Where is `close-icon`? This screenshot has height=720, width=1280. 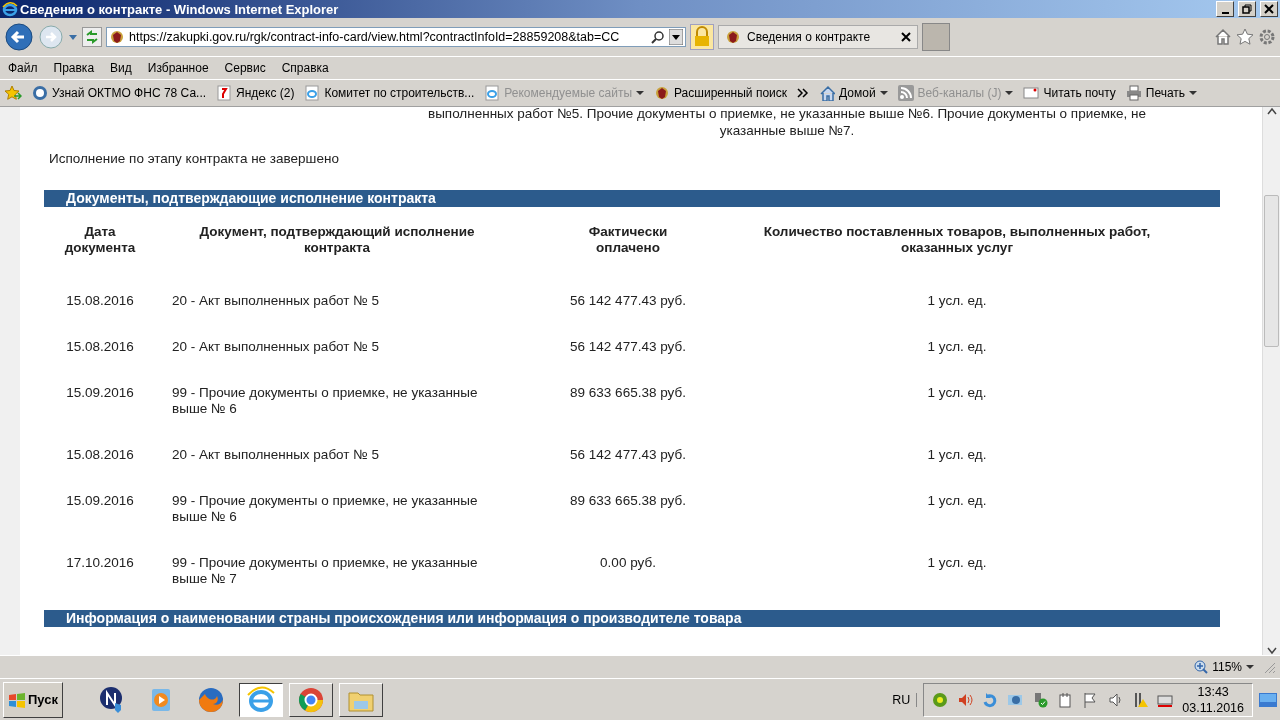 close-icon is located at coordinates (1269, 9).